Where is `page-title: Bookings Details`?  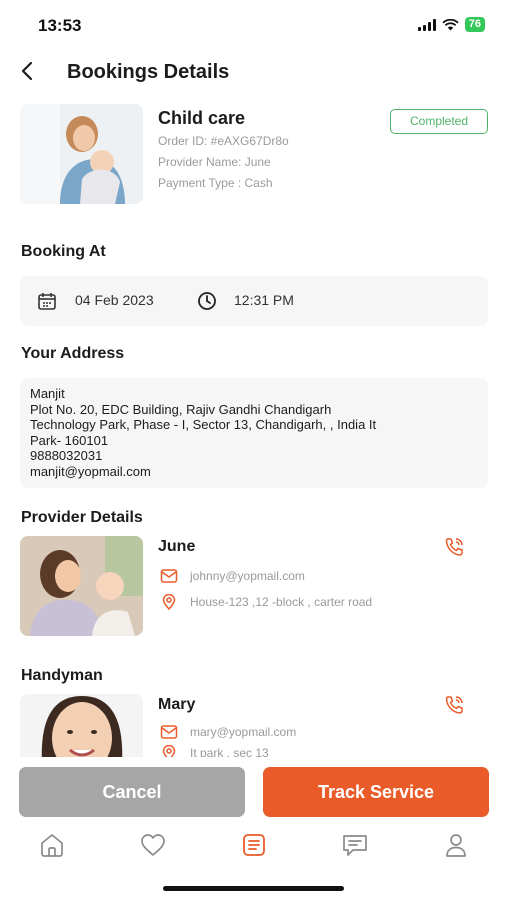
page-title: Bookings Details is located at coordinates (148, 72).